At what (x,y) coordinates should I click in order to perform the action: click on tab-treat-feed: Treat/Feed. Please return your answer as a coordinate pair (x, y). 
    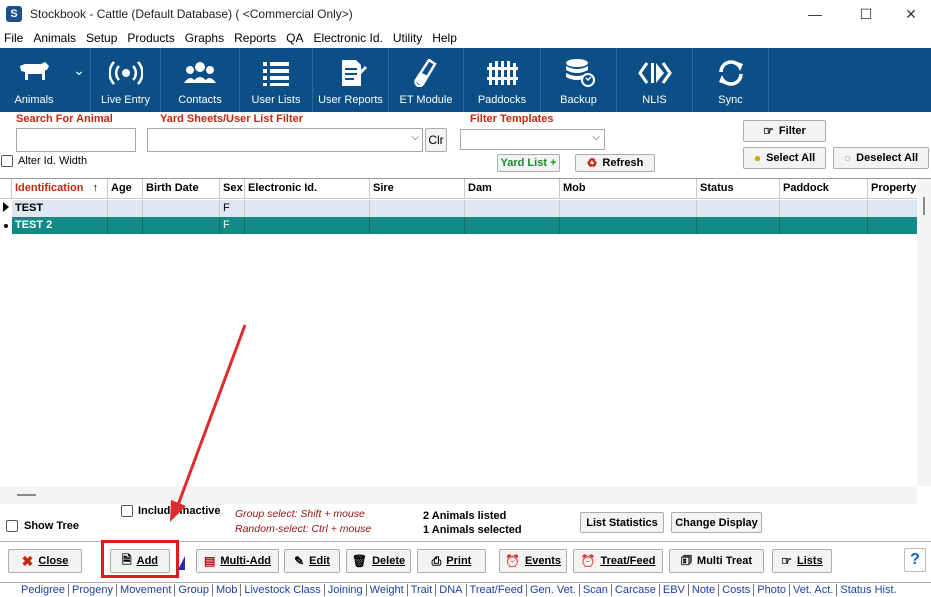
    Looking at the image, I should click on (497, 590).